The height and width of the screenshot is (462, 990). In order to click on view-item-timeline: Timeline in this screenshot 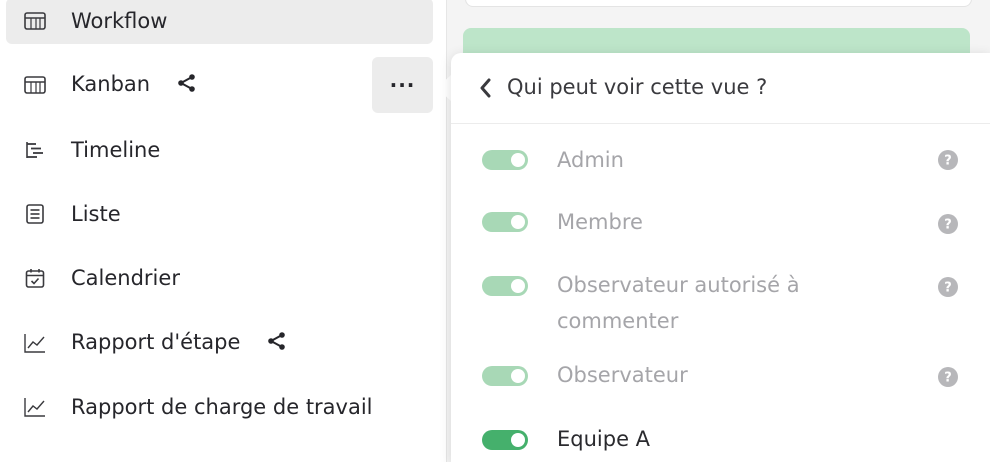, I will do `click(219, 150)`.